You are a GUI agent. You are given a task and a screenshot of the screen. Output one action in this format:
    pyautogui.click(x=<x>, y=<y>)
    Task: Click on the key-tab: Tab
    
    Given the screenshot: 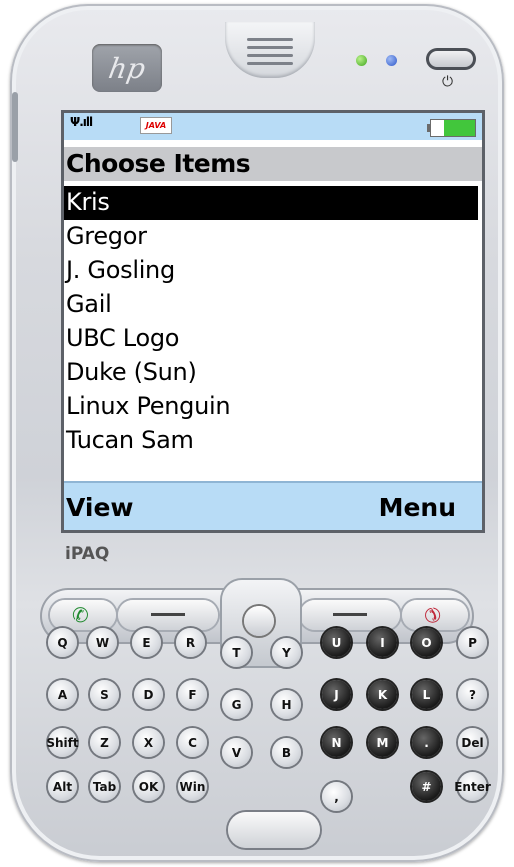 What is the action you would take?
    pyautogui.click(x=104, y=786)
    